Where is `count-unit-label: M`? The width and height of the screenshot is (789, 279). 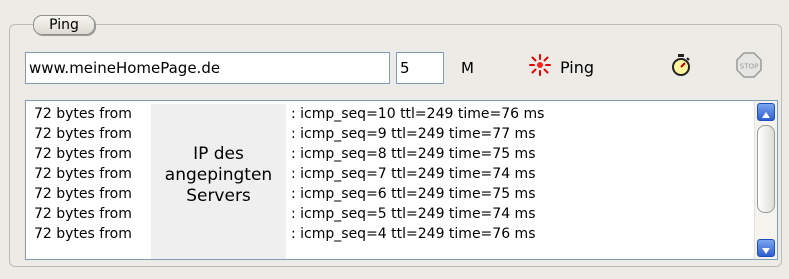
count-unit-label: M is located at coordinates (467, 68).